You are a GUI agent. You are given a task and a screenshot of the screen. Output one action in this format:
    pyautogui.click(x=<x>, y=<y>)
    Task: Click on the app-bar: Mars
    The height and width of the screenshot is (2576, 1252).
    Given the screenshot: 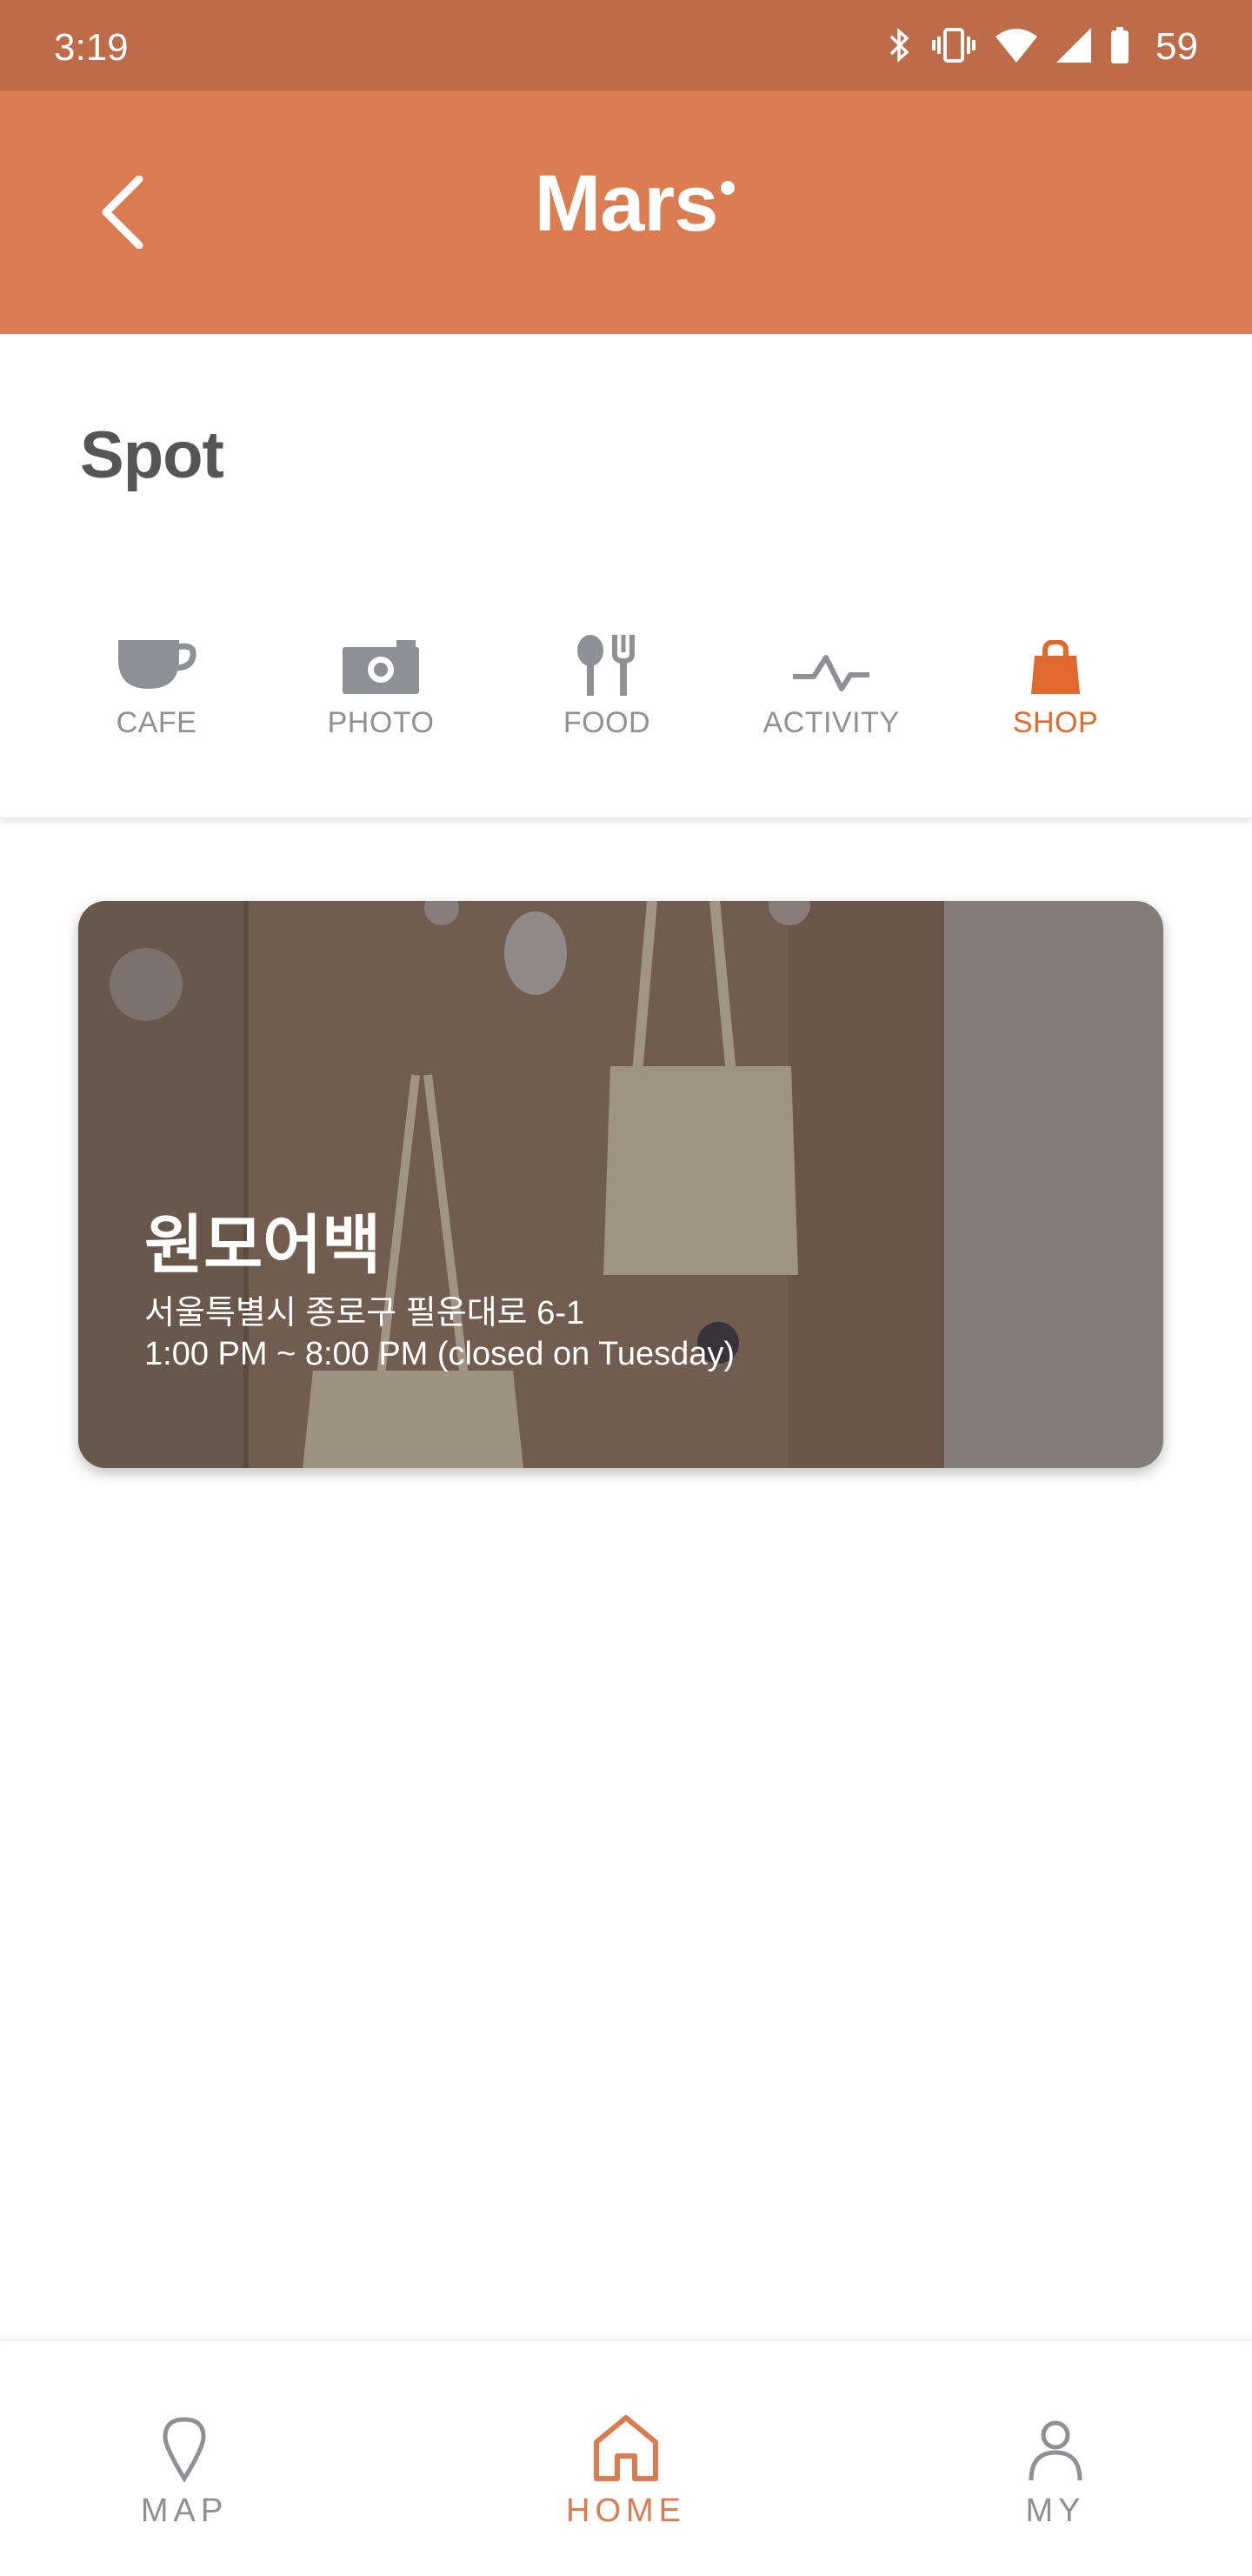 What is the action you would take?
    pyautogui.click(x=626, y=212)
    